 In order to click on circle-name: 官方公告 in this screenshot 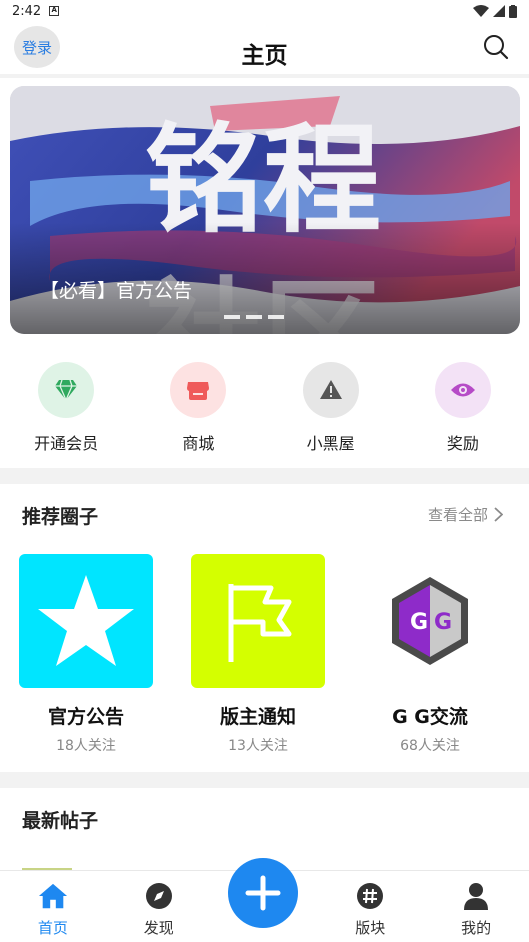, I will do `click(85, 717)`.